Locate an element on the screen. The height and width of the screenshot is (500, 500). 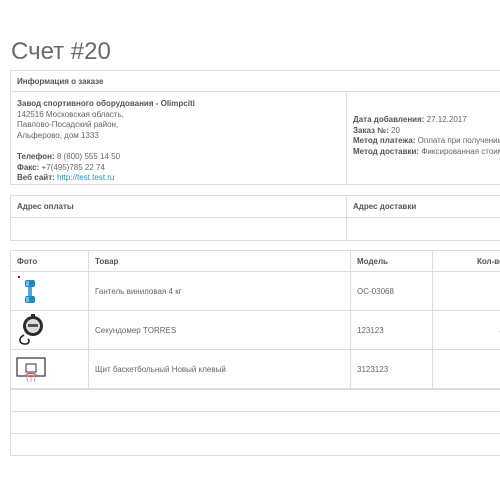
date-added-value: 27.12.2017 is located at coordinates (446, 119).